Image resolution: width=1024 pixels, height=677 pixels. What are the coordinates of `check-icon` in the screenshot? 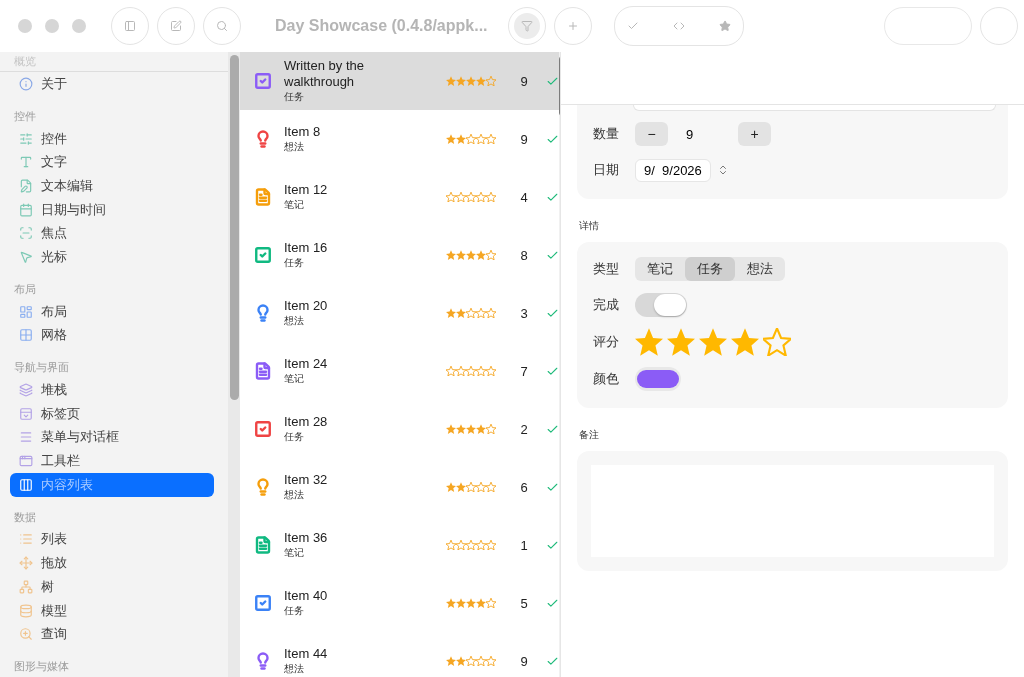 It's located at (632, 26).